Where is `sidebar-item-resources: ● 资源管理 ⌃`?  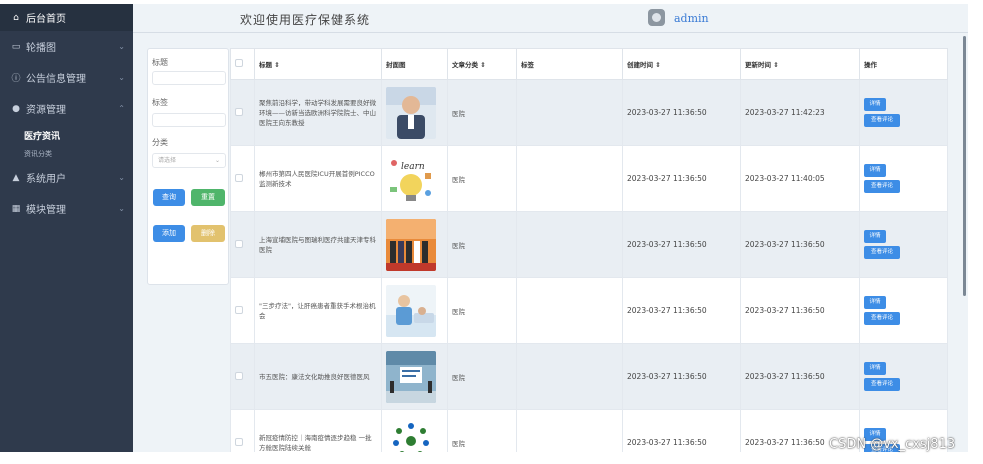 sidebar-item-resources: ● 资源管理 ⌃ is located at coordinates (66, 108).